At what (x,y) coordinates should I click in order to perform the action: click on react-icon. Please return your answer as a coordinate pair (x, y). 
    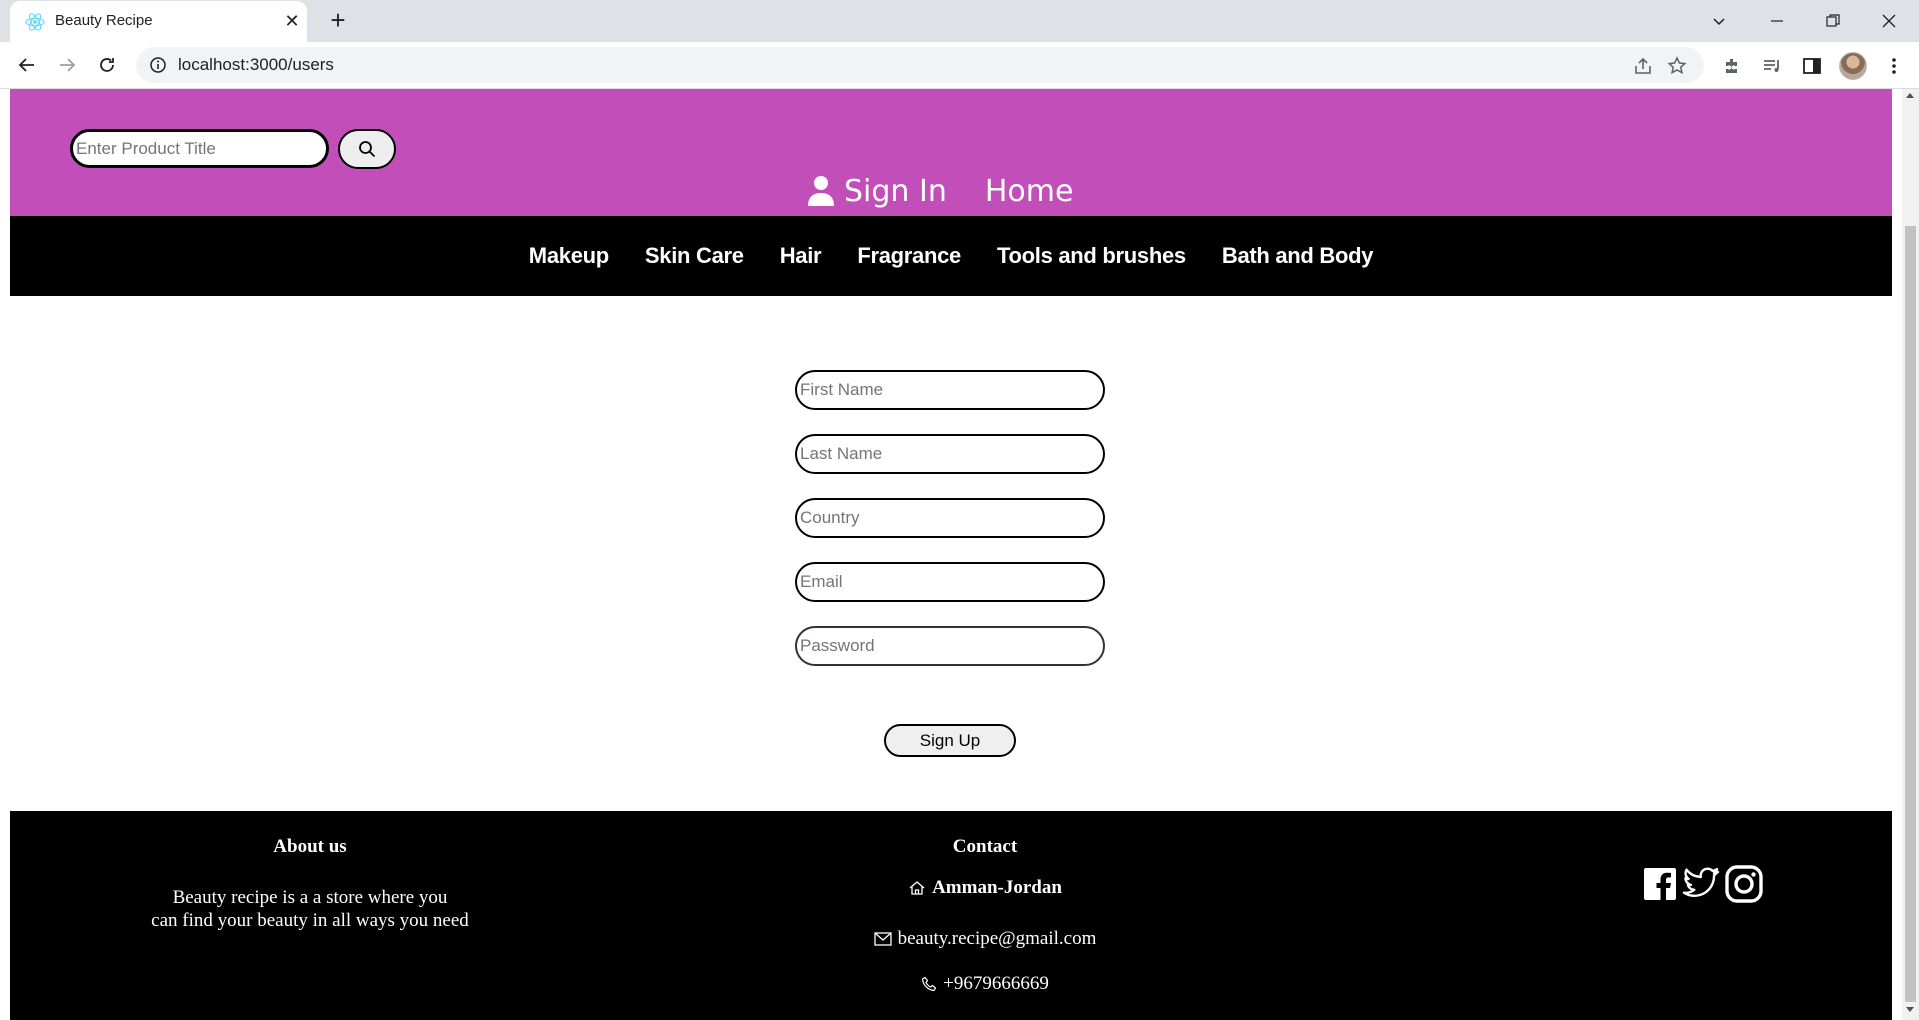
    Looking at the image, I should click on (35, 22).